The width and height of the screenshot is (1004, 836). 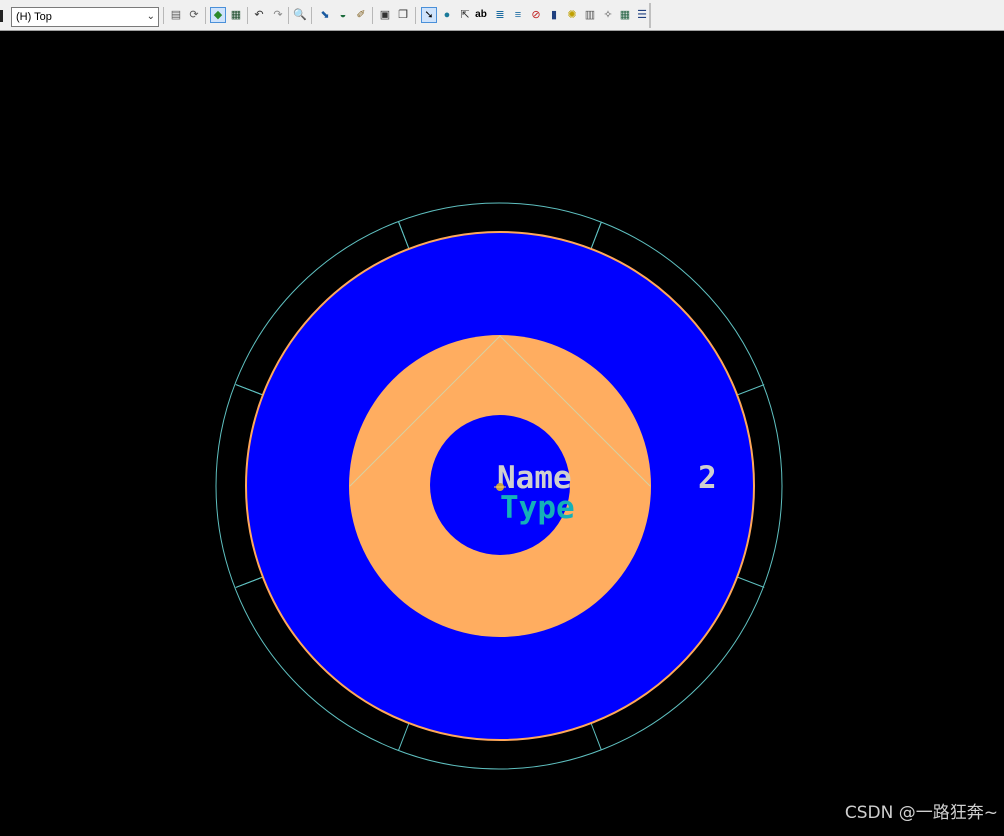 What do you see at coordinates (259, 15) in the screenshot?
I see `undo-icon: ↶` at bounding box center [259, 15].